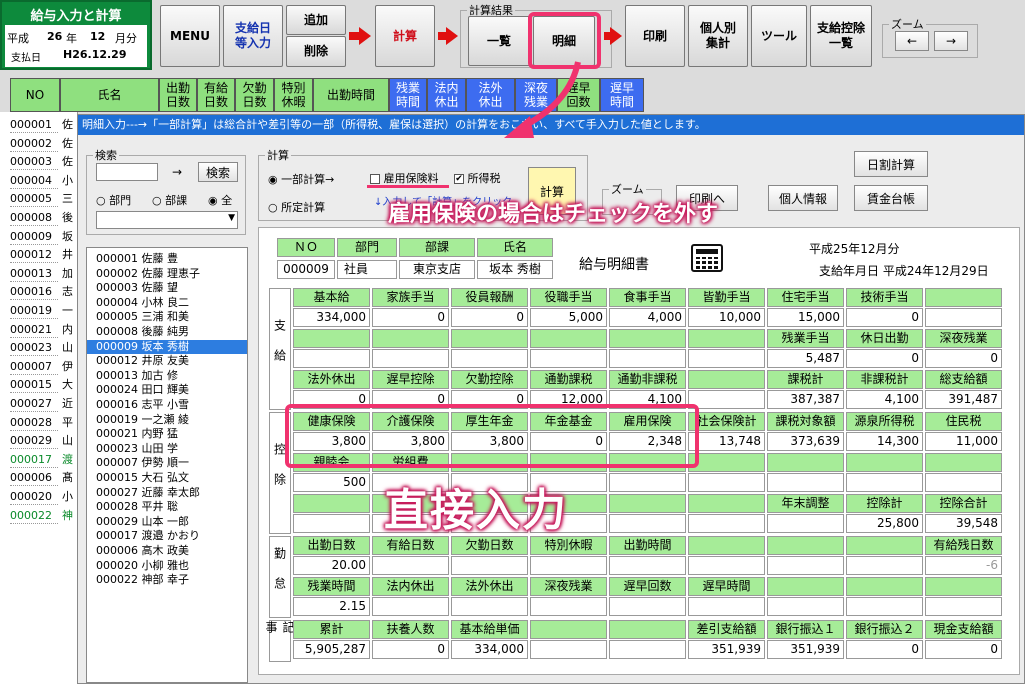  What do you see at coordinates (253, 36) in the screenshot?
I see `payday-entry-button: 支給日 等入力` at bounding box center [253, 36].